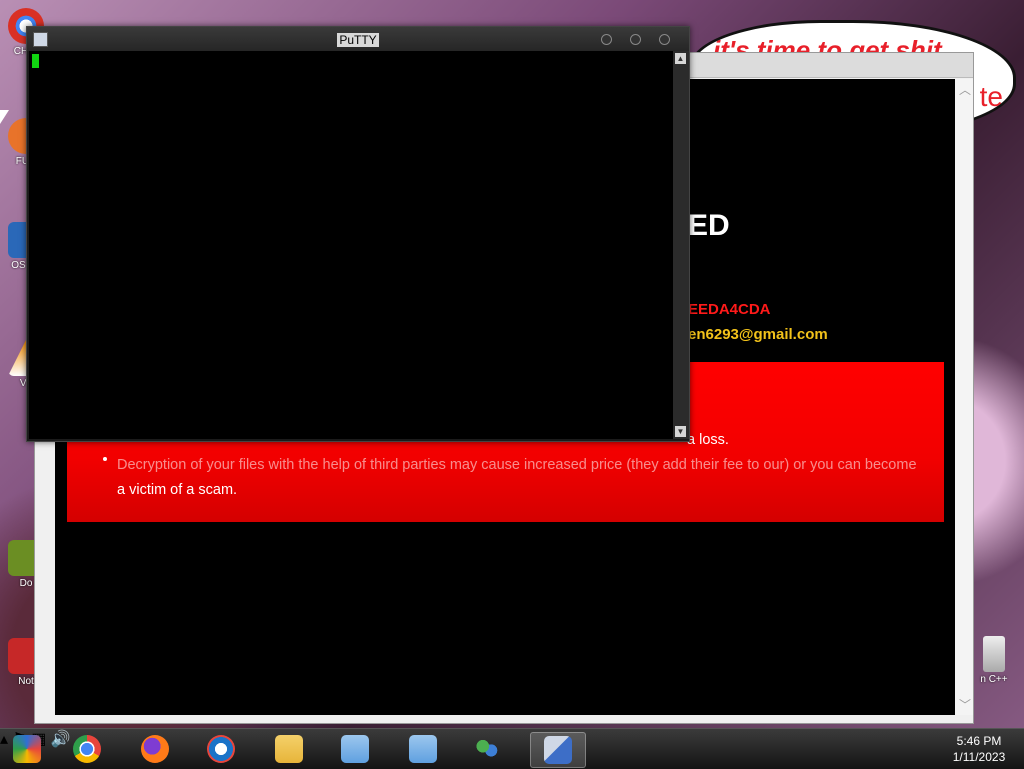  Describe the element at coordinates (26, 681) in the screenshot. I see `desktop-icon-label: Not` at that location.